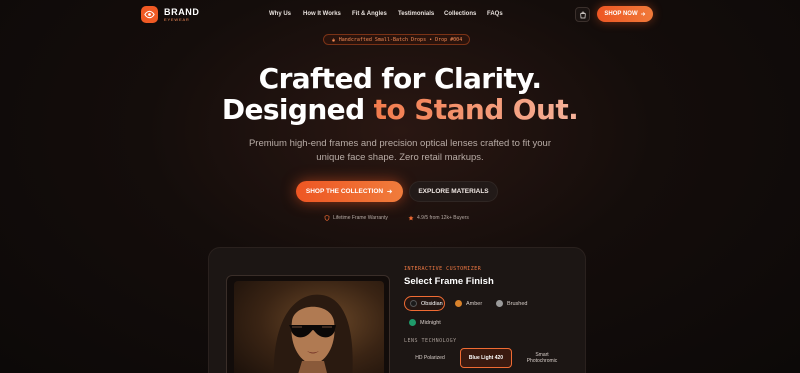 This screenshot has width=800, height=373. What do you see at coordinates (495, 14) in the screenshot?
I see `nav-link-faqs: FAQs` at bounding box center [495, 14].